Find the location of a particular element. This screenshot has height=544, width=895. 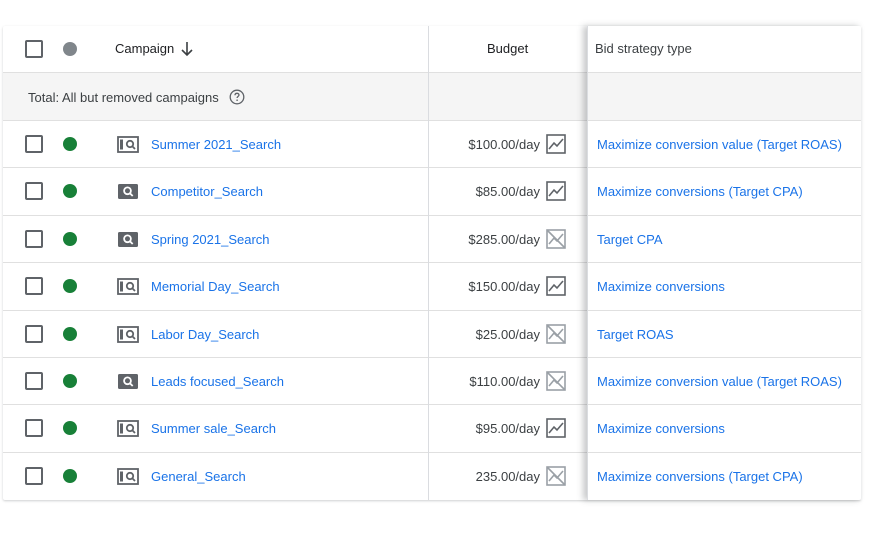

campaign-name-link: Competitor_Search is located at coordinates (207, 191).